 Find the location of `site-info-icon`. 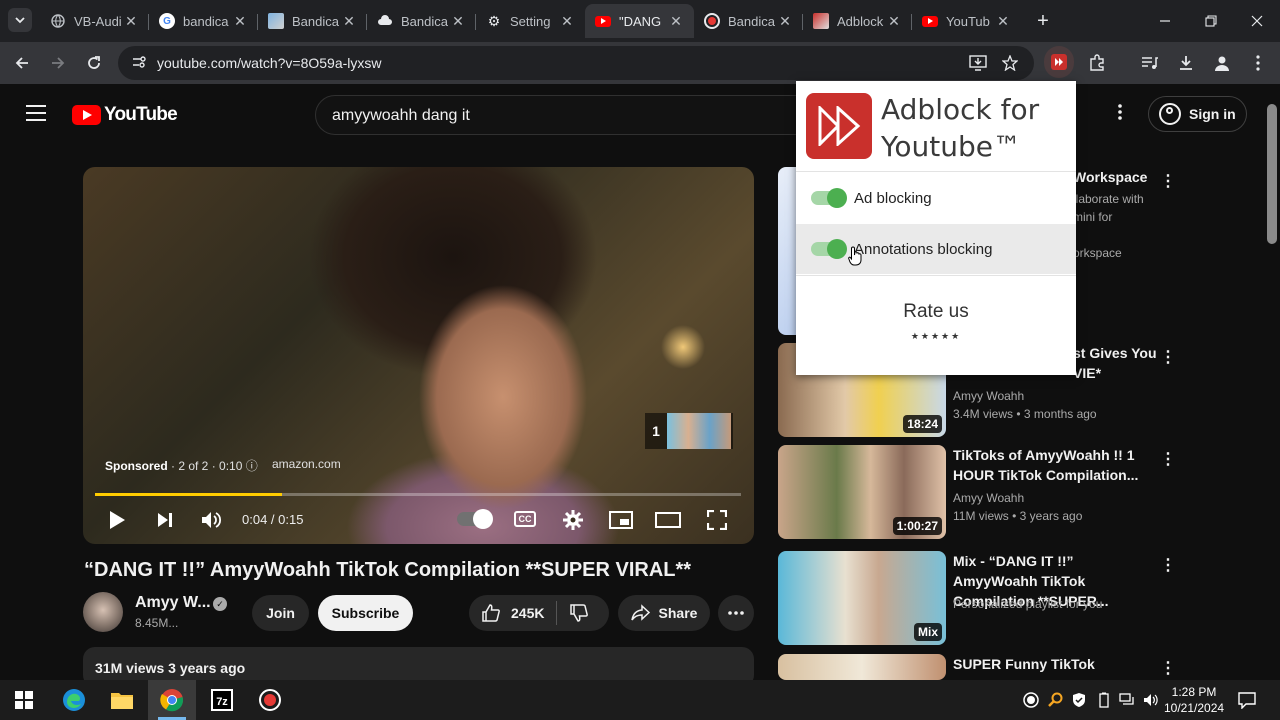

site-info-icon is located at coordinates (139, 63).